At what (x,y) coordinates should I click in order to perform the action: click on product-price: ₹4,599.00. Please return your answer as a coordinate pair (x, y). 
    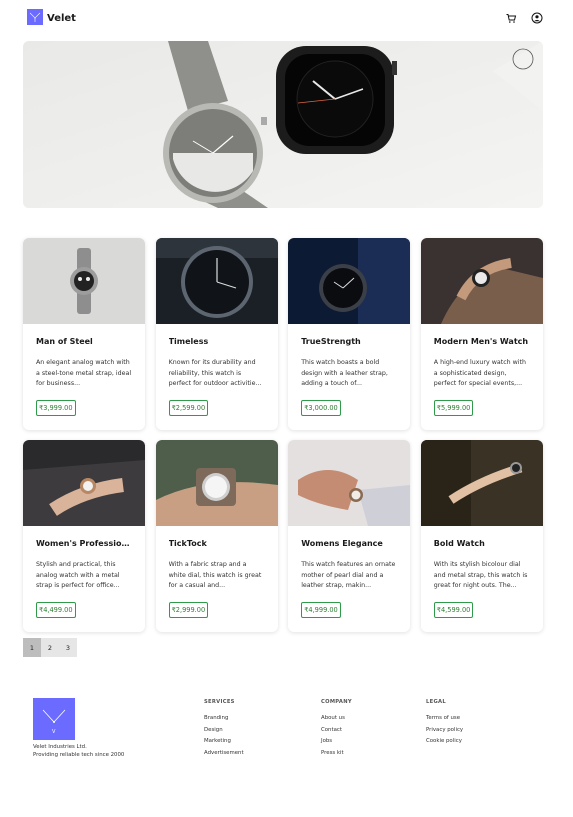
    Looking at the image, I should click on (453, 610).